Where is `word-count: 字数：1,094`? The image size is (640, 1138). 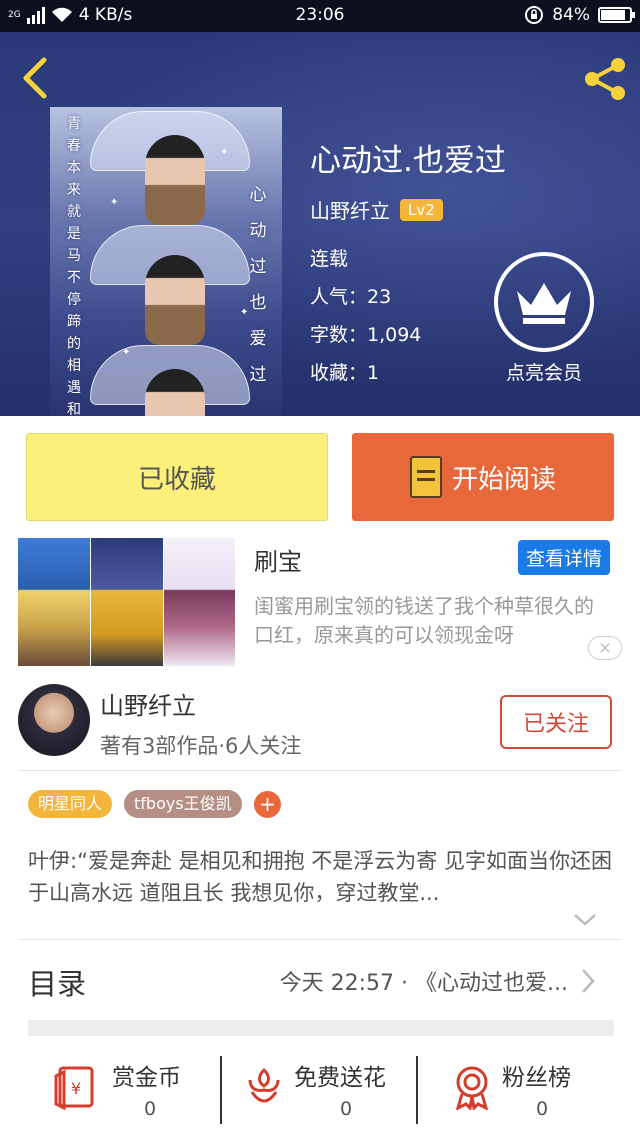
word-count: 字数：1,094 is located at coordinates (366, 335).